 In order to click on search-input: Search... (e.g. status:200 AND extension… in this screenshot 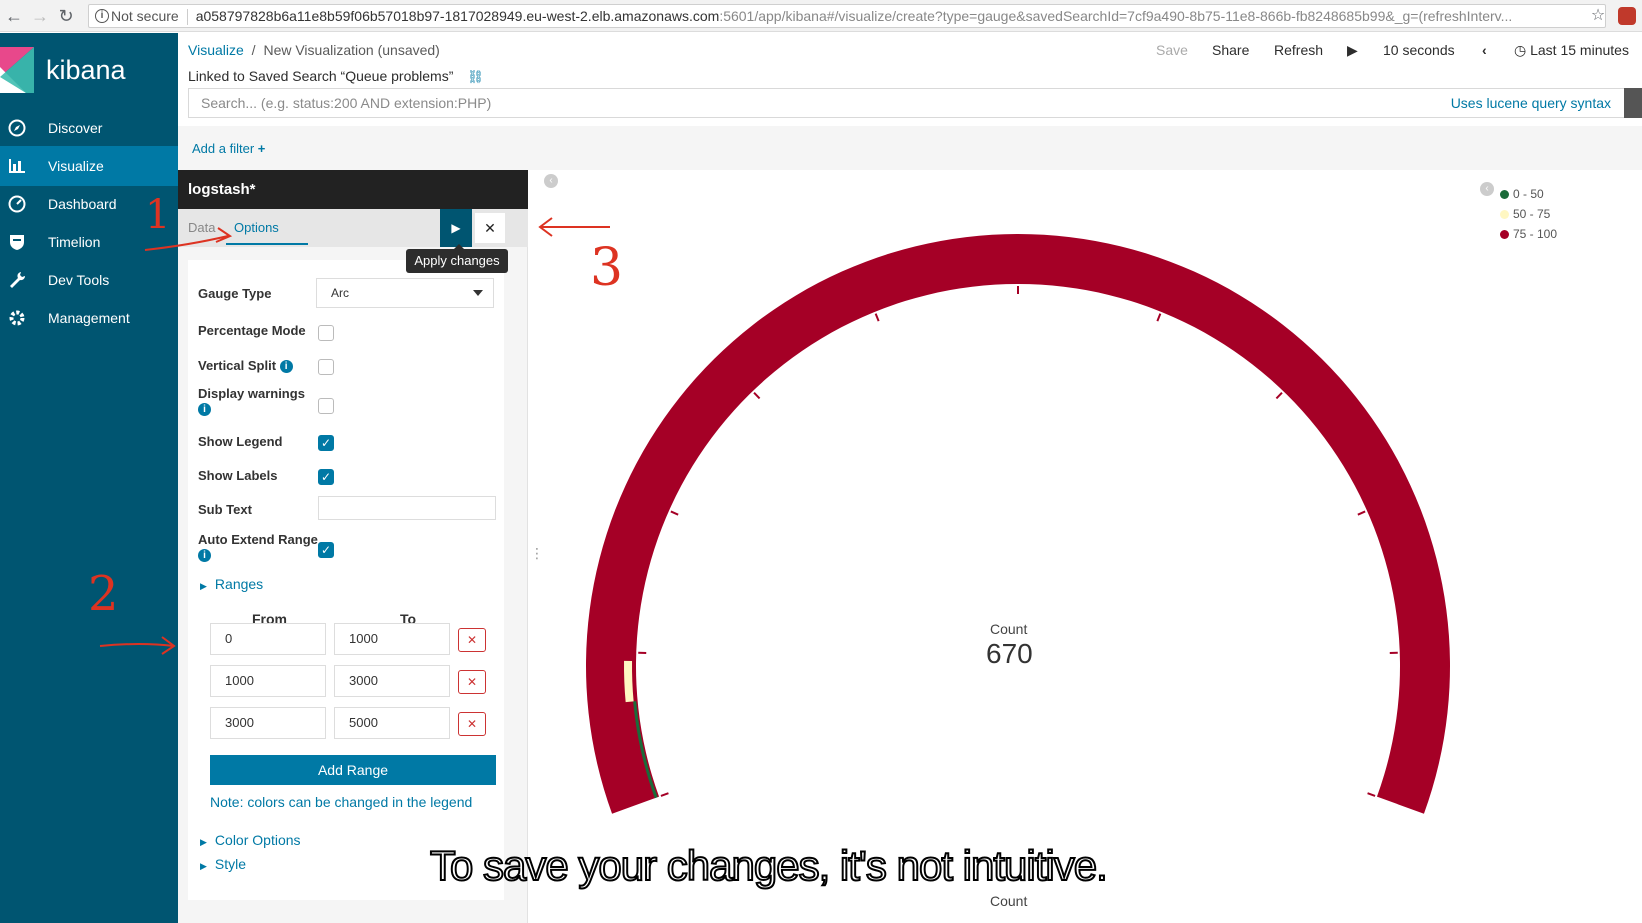, I will do `click(907, 103)`.